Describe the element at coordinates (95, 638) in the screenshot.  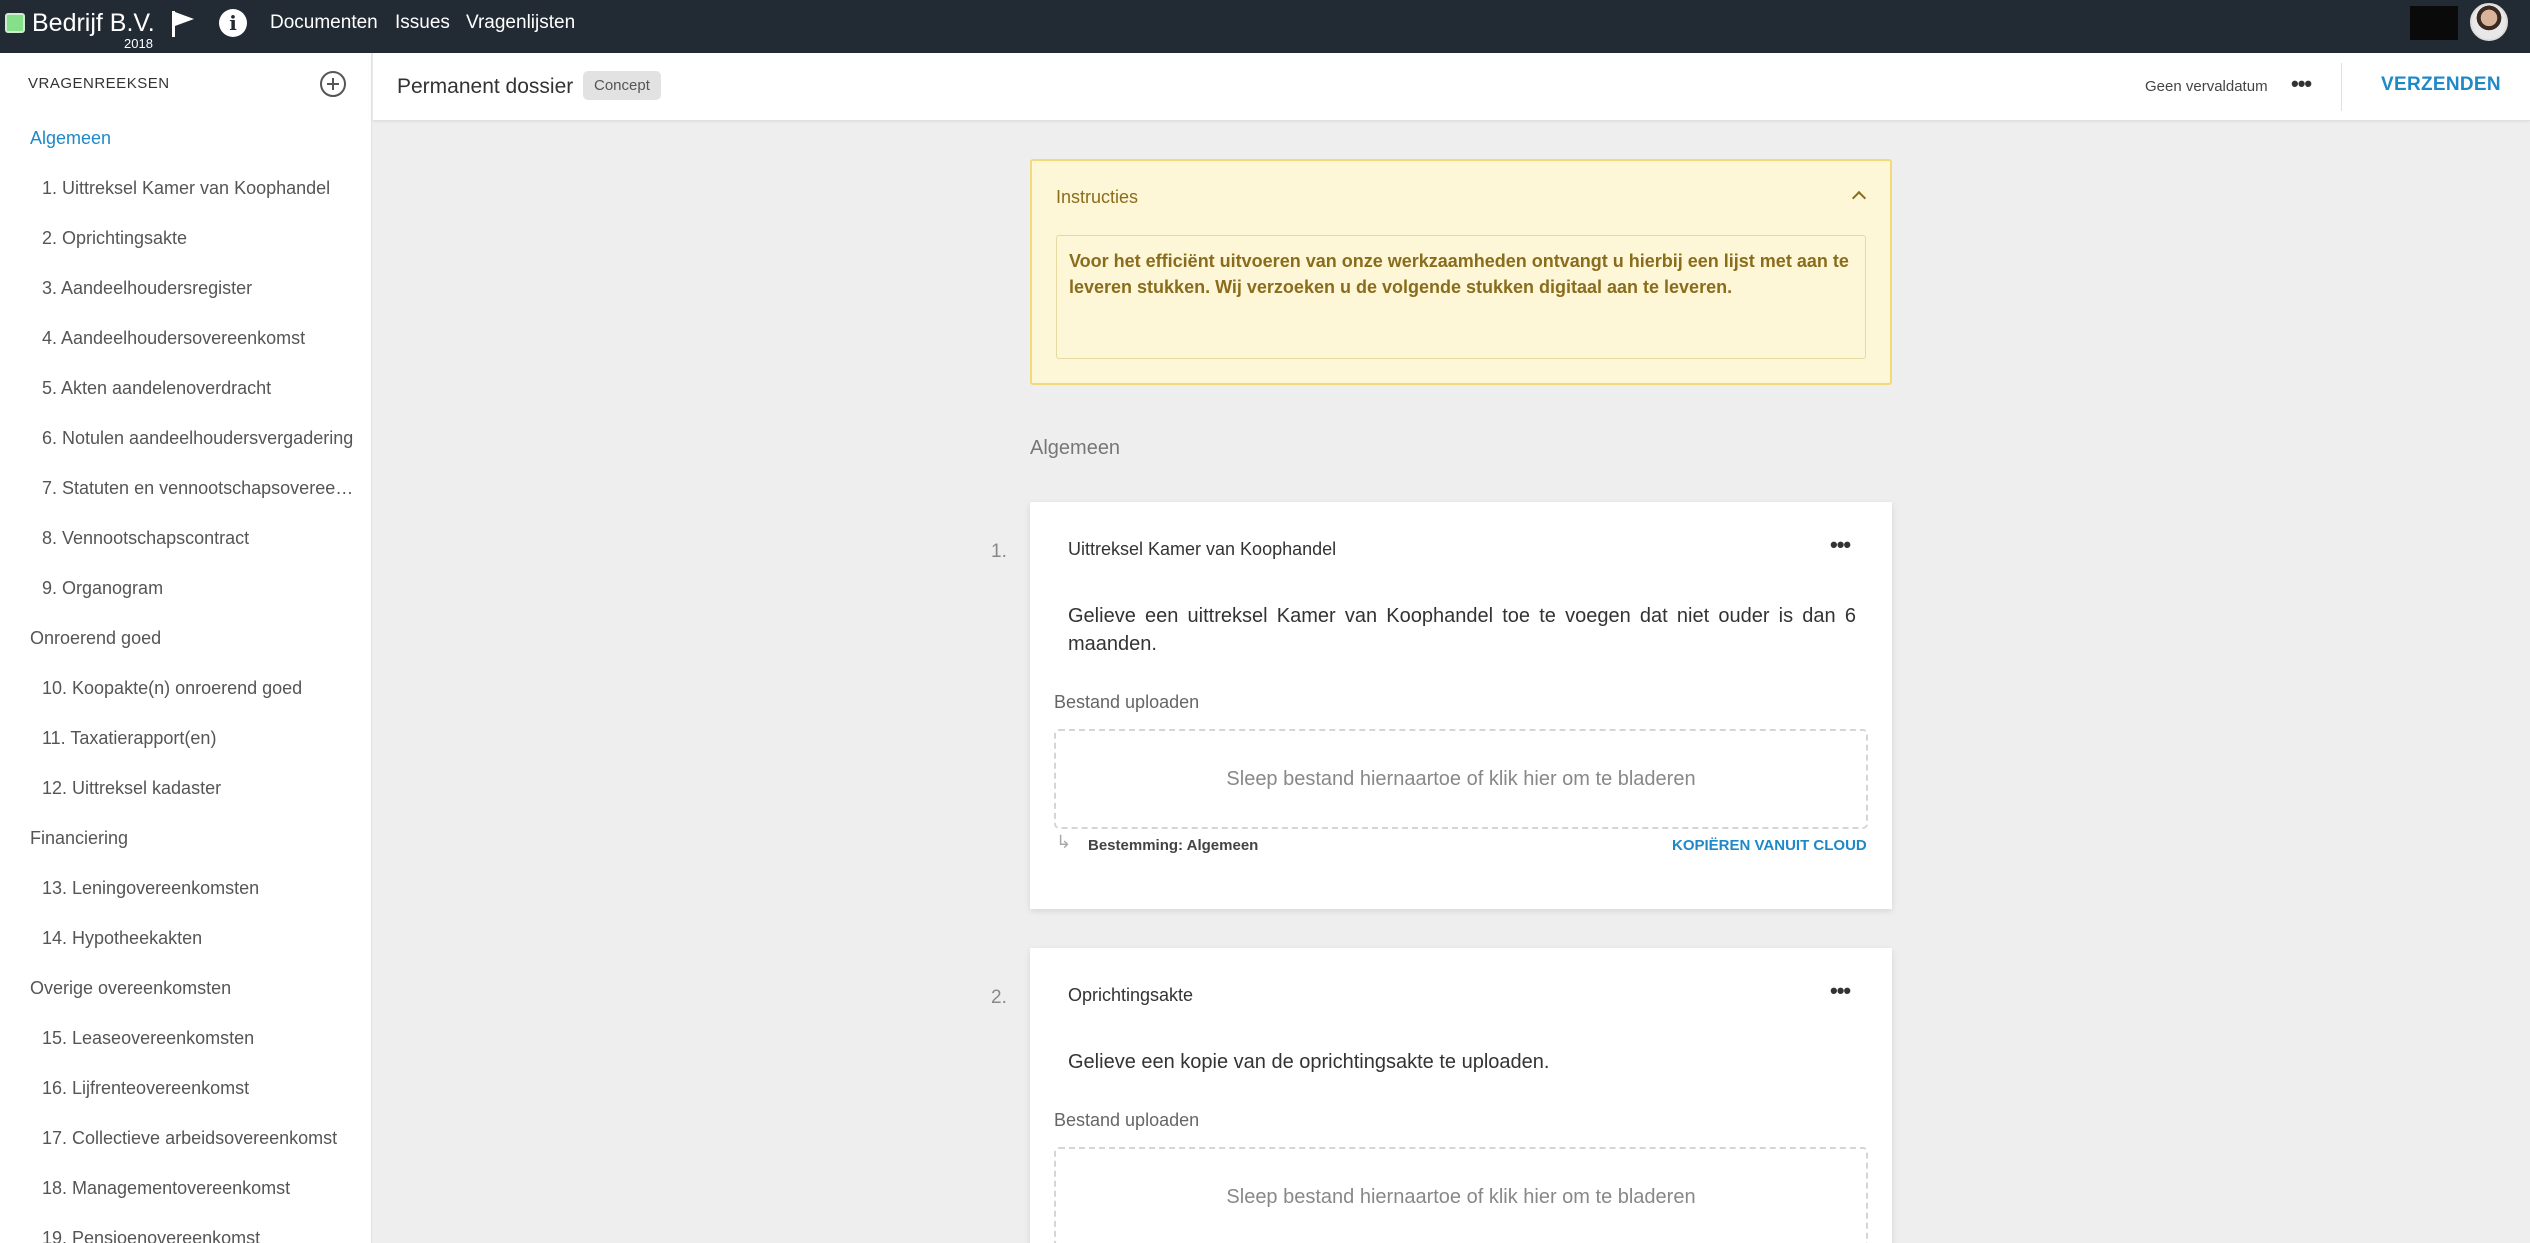
I see `sidebar-section-onroerend-goed: Onroerend goed` at that location.